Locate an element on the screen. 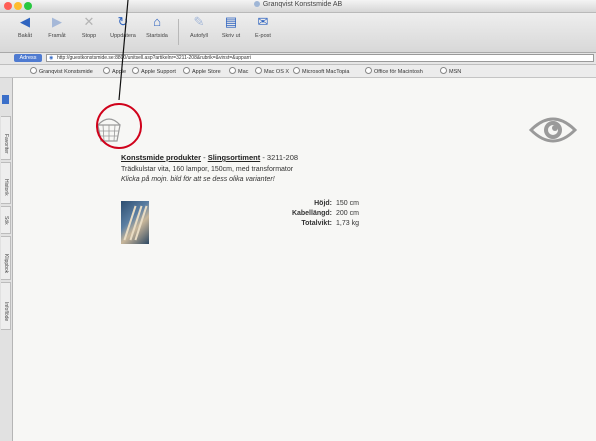 This screenshot has height=441, width=596. favorite-link: Mac OS X is located at coordinates (272, 71).